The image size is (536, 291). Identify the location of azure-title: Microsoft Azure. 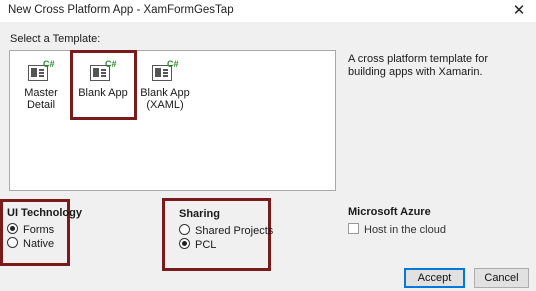
(389, 212).